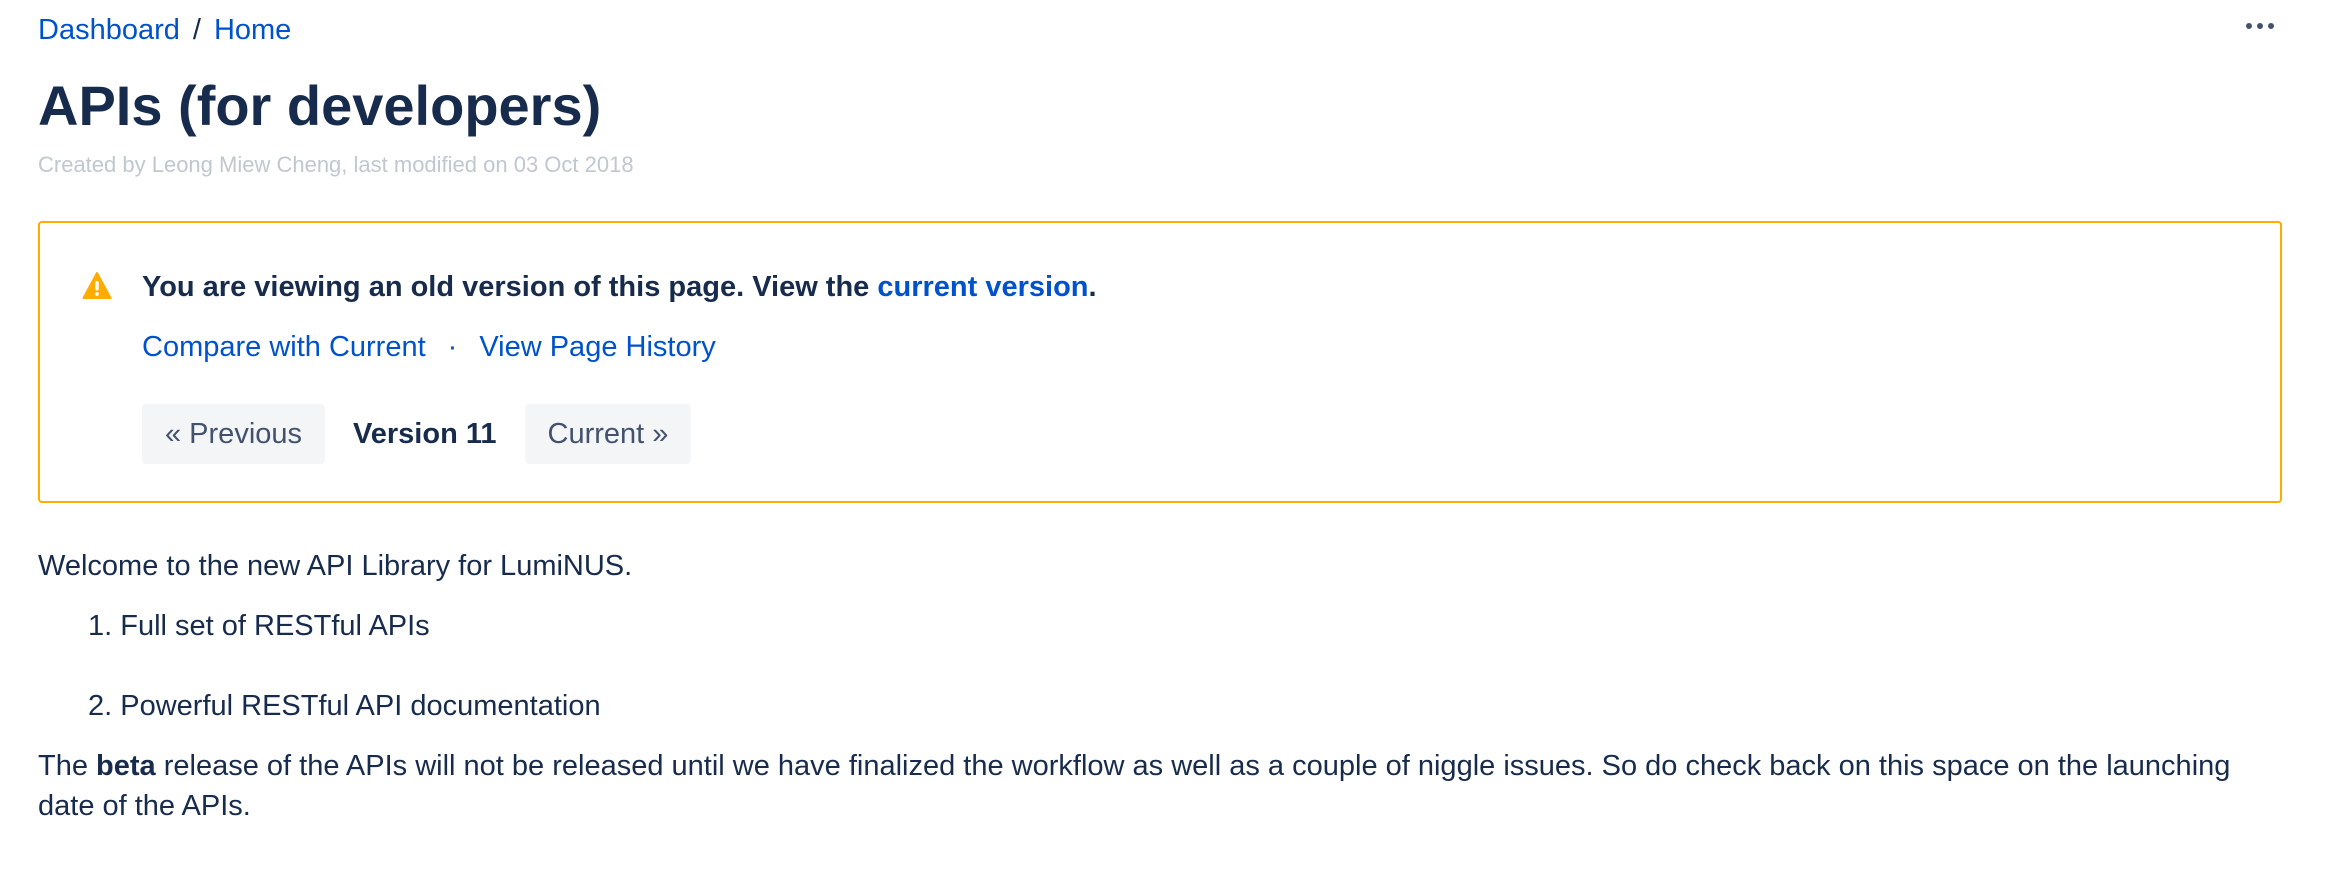 This screenshot has width=2340, height=874. Describe the element at coordinates (284, 347) in the screenshot. I see `compare-with-current-link: Compare with Current` at that location.